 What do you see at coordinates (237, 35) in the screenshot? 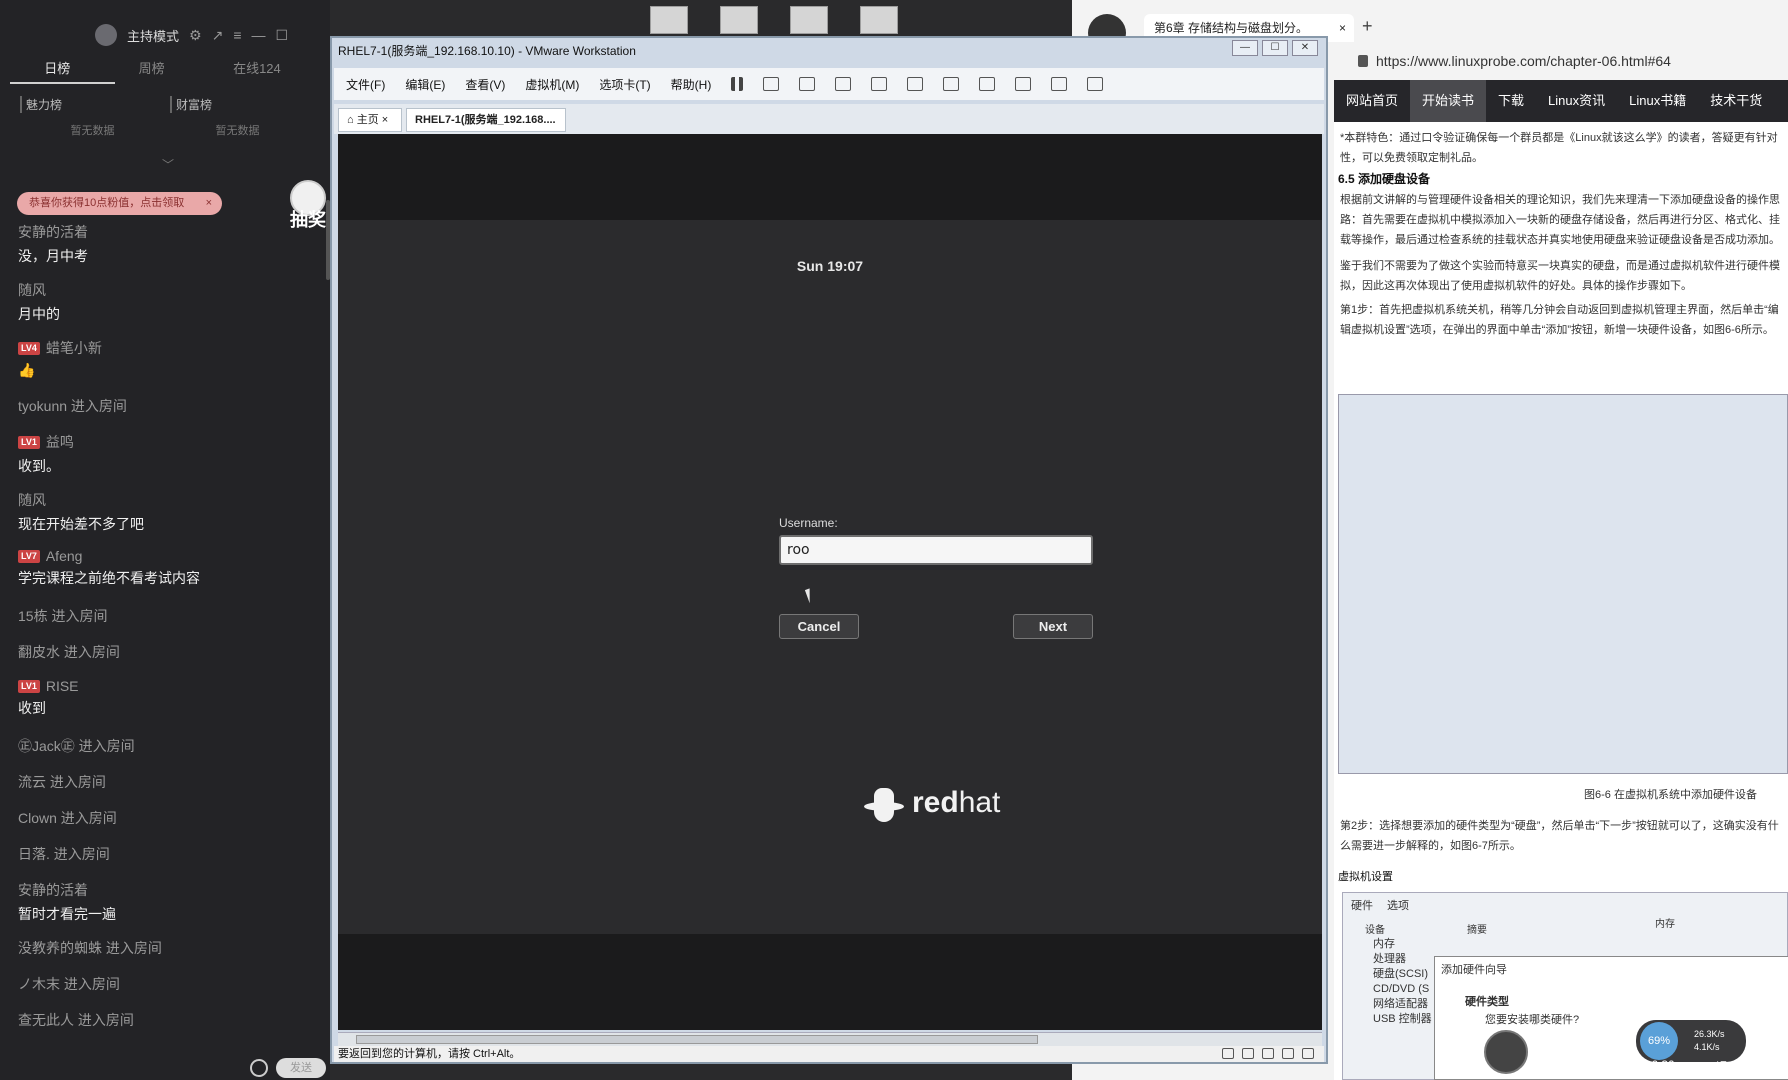
I see `menu-icon: ≡` at bounding box center [237, 35].